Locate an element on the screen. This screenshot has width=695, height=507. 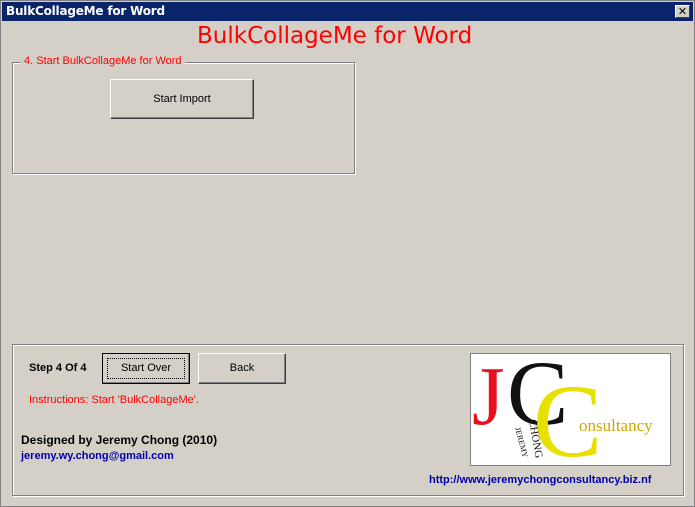
designed-by-text: Designed by Jeremy Chong (2010) is located at coordinates (119, 440).